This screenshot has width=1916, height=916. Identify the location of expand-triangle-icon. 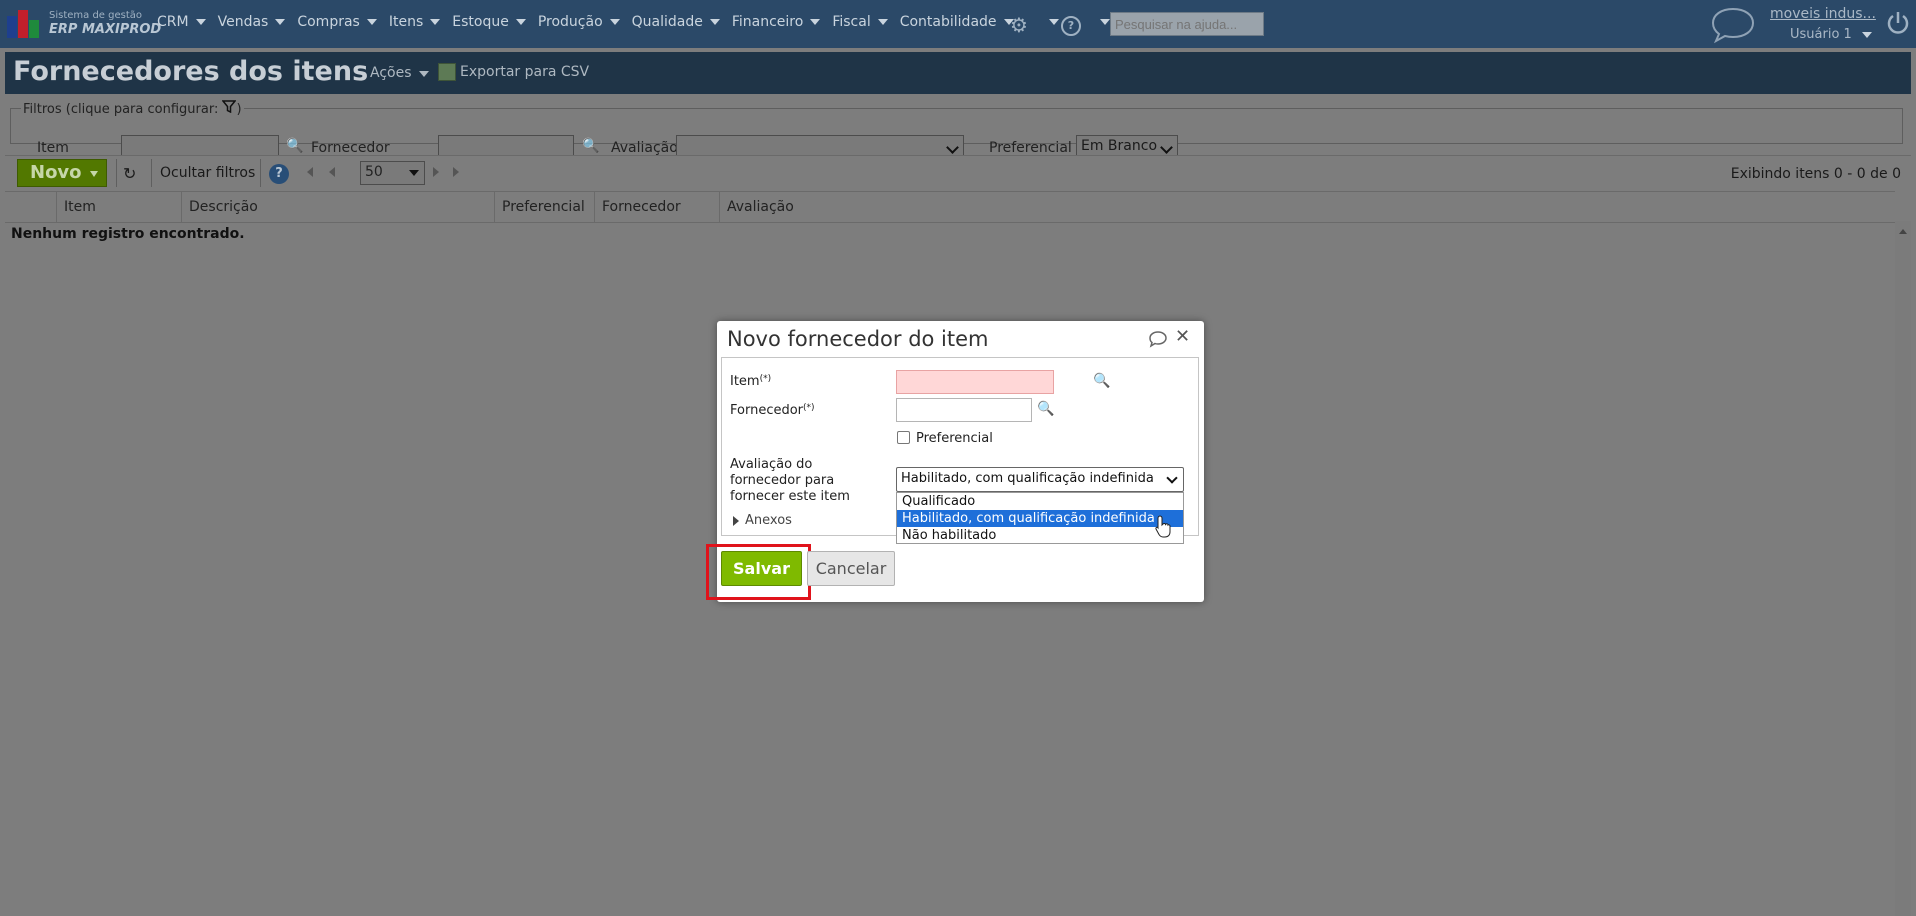
(736, 520).